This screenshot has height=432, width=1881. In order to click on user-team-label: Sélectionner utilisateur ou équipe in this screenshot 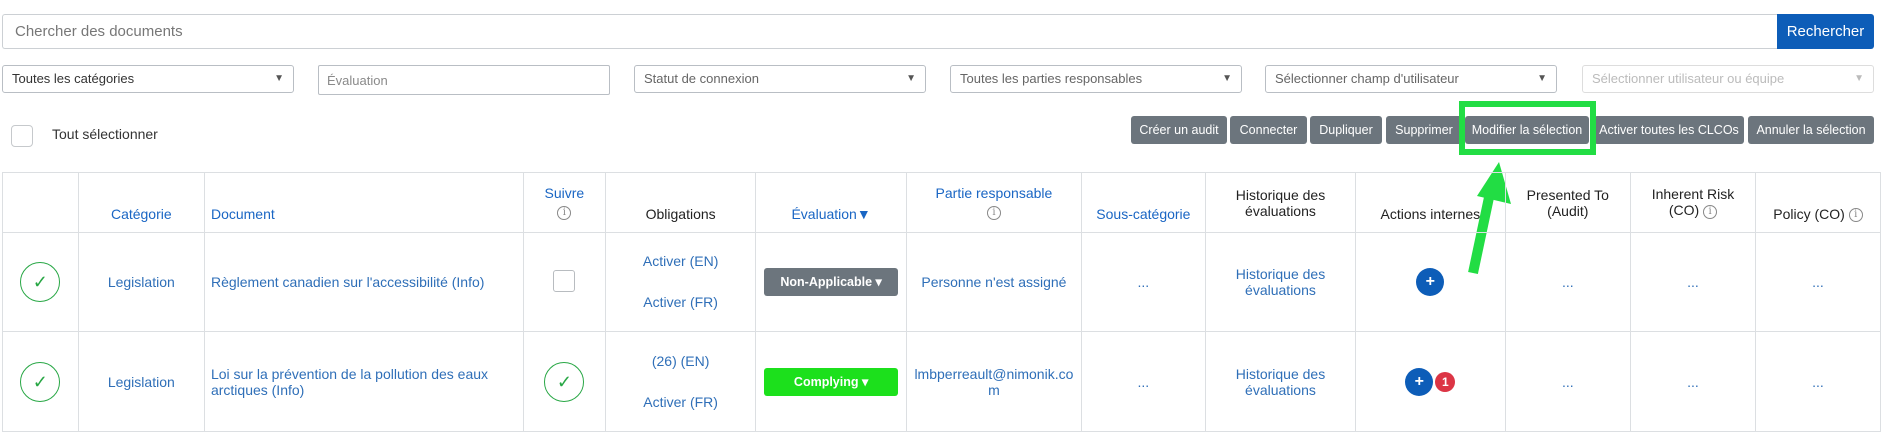, I will do `click(1688, 78)`.